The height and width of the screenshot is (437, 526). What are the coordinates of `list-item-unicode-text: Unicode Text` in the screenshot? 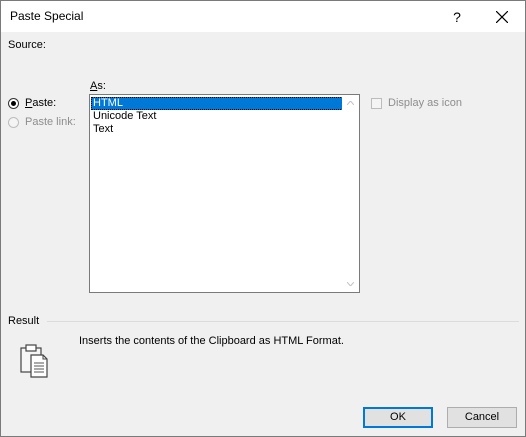 It's located at (217, 116).